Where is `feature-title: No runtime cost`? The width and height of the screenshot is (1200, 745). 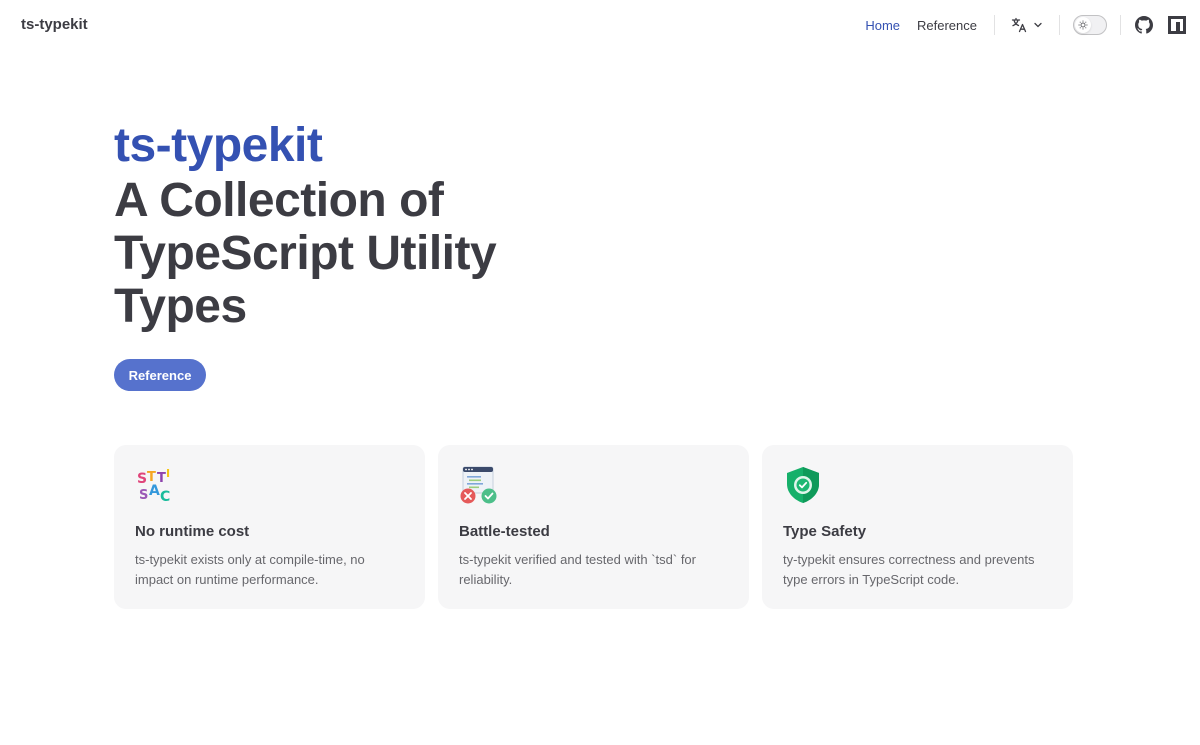 feature-title: No runtime cost is located at coordinates (192, 531).